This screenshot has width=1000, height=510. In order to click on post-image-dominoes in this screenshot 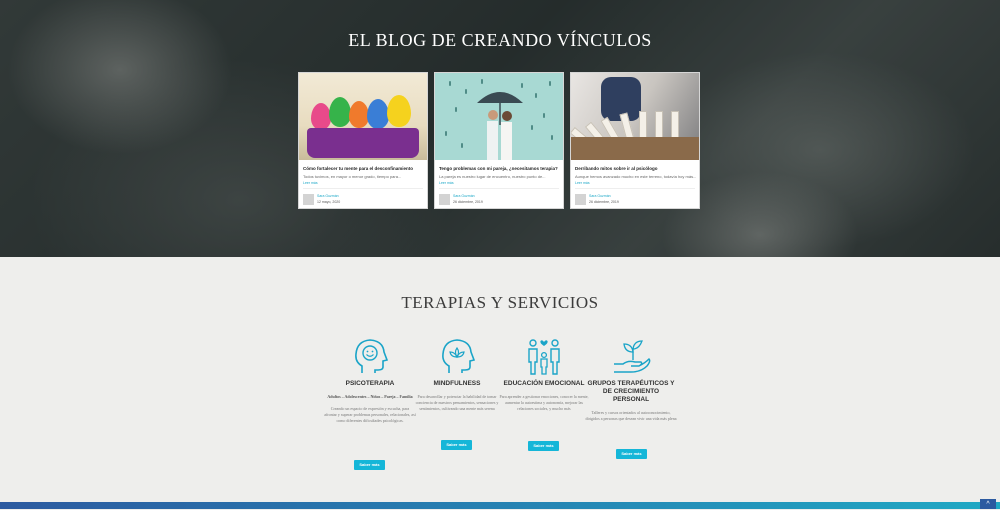, I will do `click(635, 116)`.